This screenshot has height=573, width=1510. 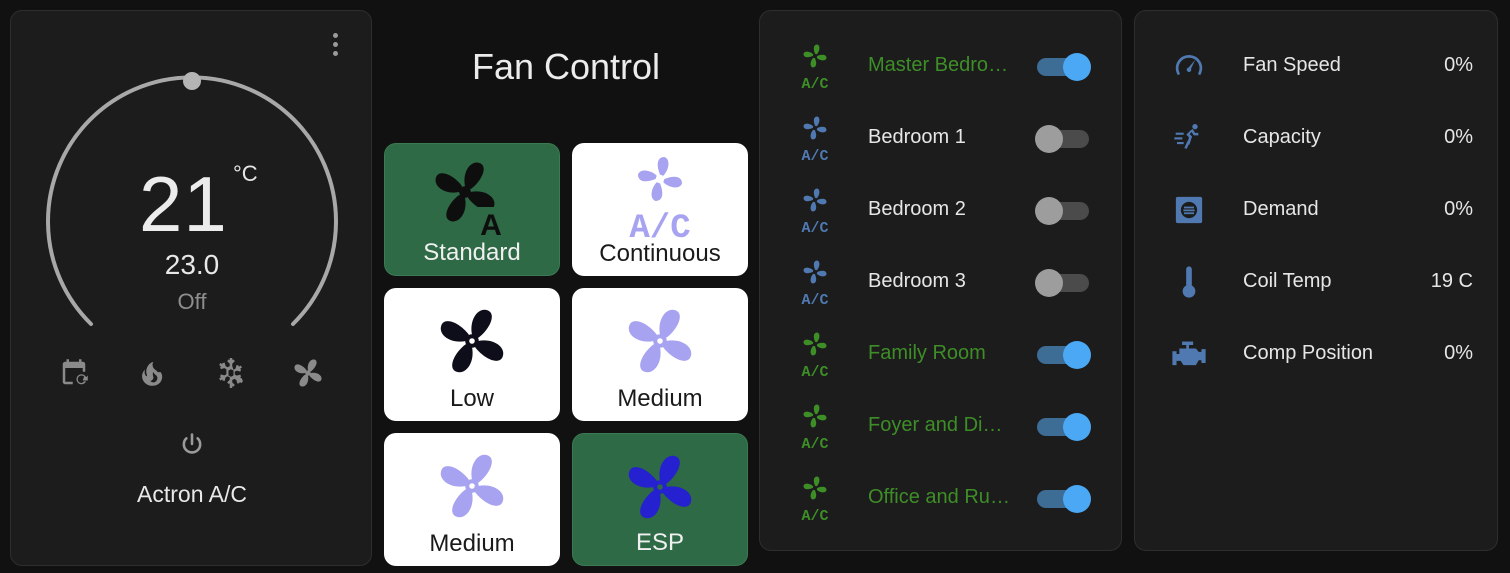 I want to click on zone-name: Foyer and Dining, so click(x=940, y=425).